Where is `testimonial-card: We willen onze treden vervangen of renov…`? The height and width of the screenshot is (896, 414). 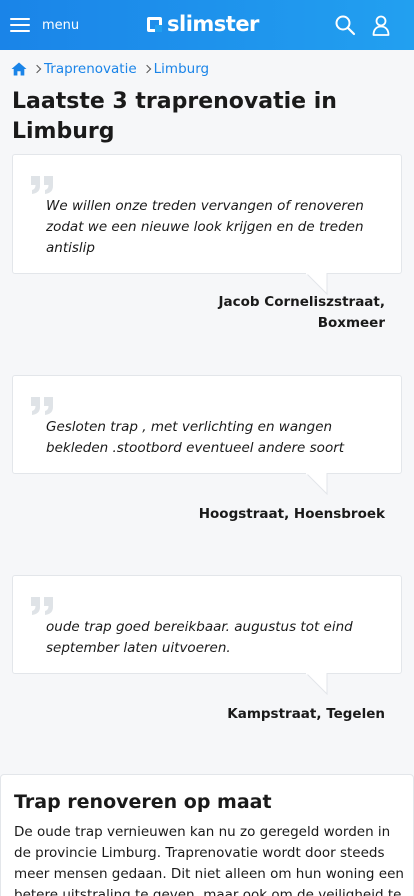
testimonial-card: We willen onze treden vervangen of renov… is located at coordinates (207, 214).